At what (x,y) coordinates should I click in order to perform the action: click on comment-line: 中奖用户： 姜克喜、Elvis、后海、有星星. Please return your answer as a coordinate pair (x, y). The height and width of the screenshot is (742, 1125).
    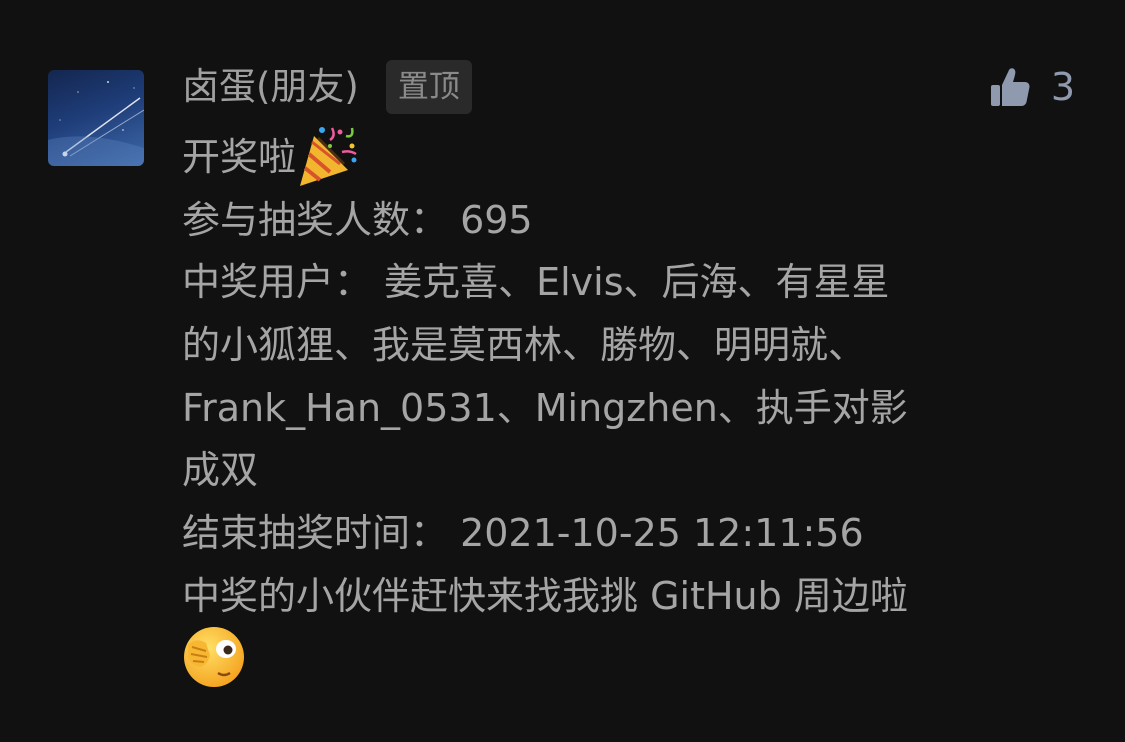
    Looking at the image, I should click on (632, 282).